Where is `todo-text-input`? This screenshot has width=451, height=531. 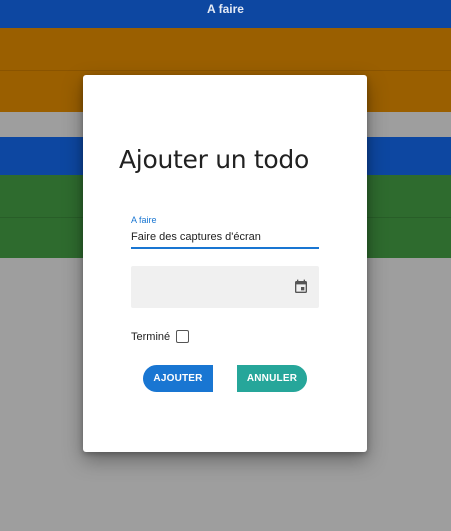
todo-text-input is located at coordinates (225, 238).